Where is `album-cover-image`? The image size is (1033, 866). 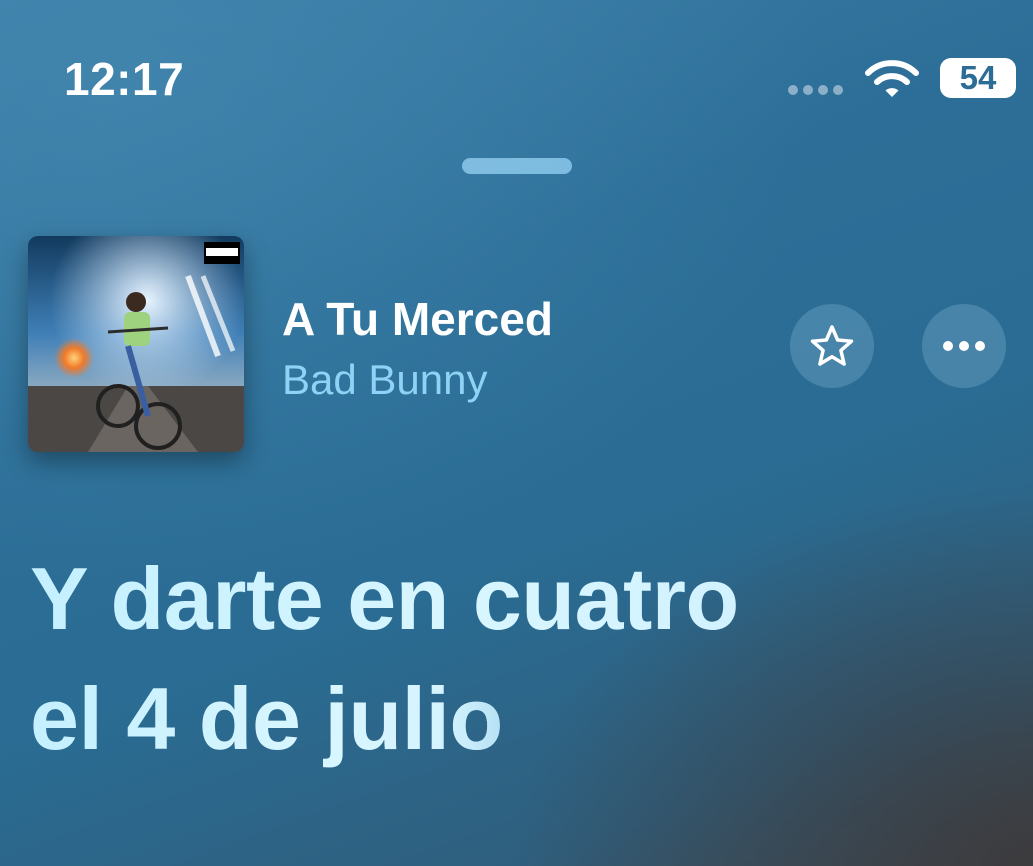 album-cover-image is located at coordinates (136, 344).